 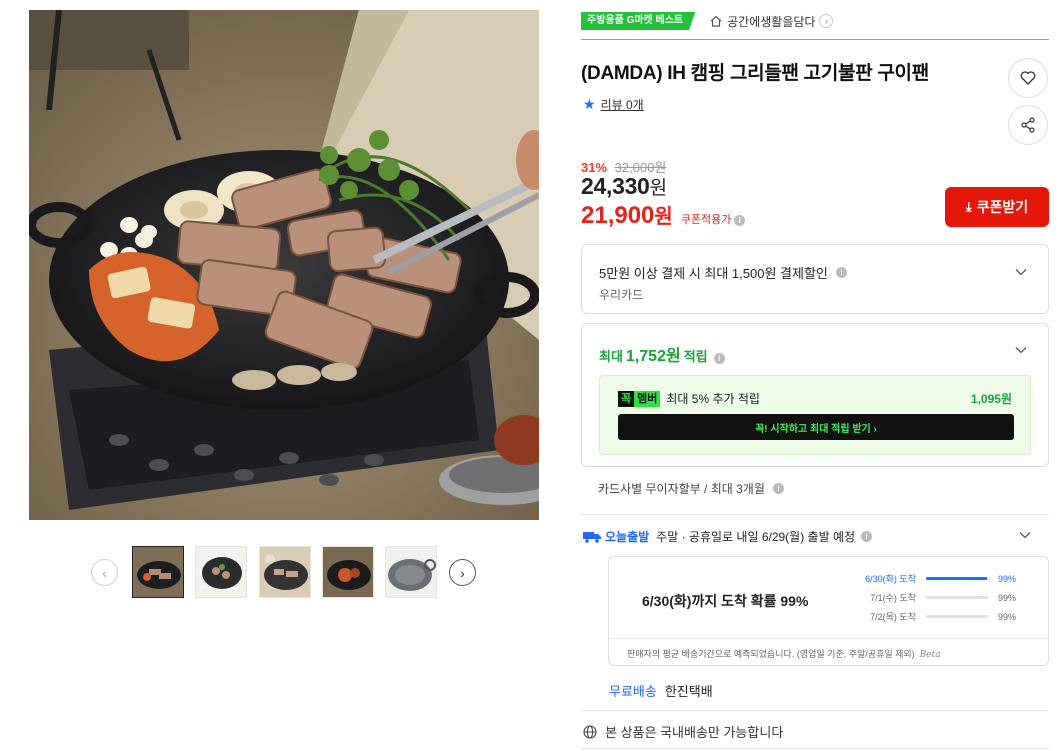 I want to click on coupon-download-button: ⤓ 쿠폰받기, so click(x=997, y=207).